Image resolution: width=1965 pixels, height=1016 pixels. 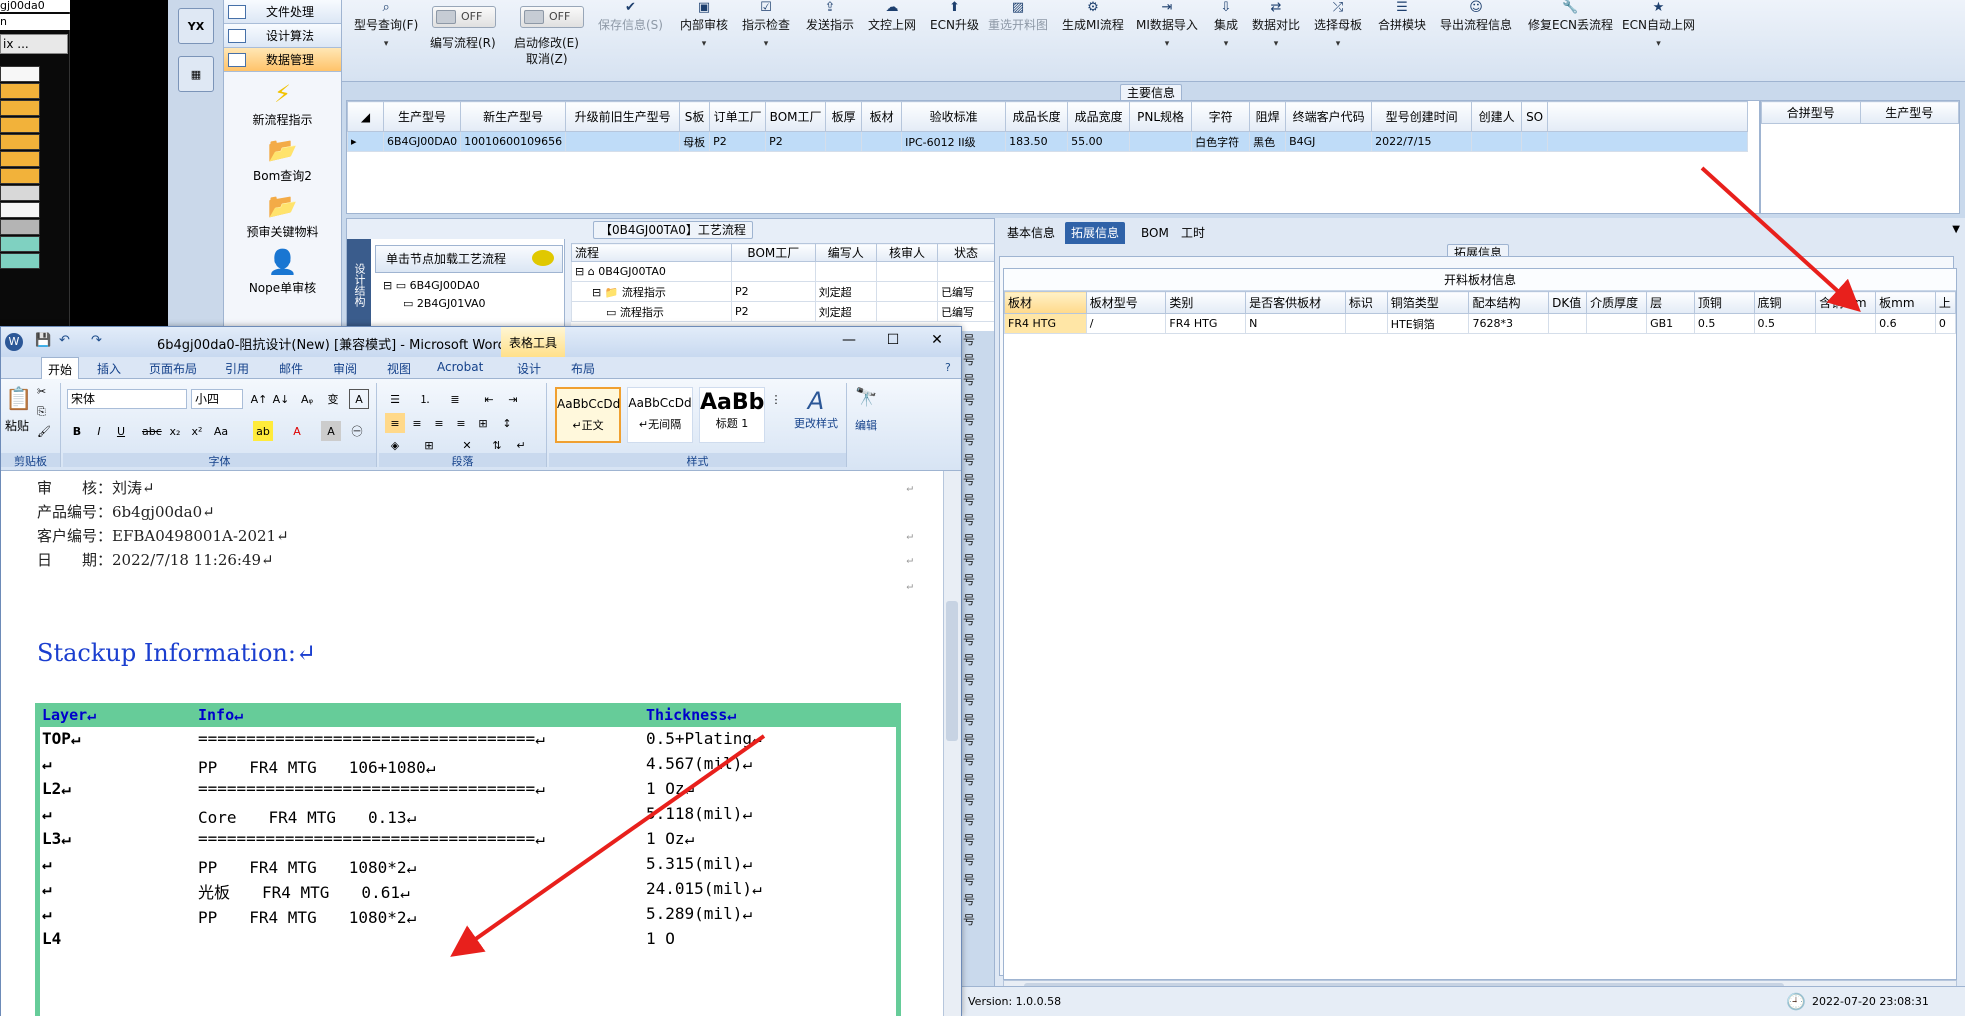 What do you see at coordinates (1268, 116) in the screenshot?
I see `column-header: 阻焊` at bounding box center [1268, 116].